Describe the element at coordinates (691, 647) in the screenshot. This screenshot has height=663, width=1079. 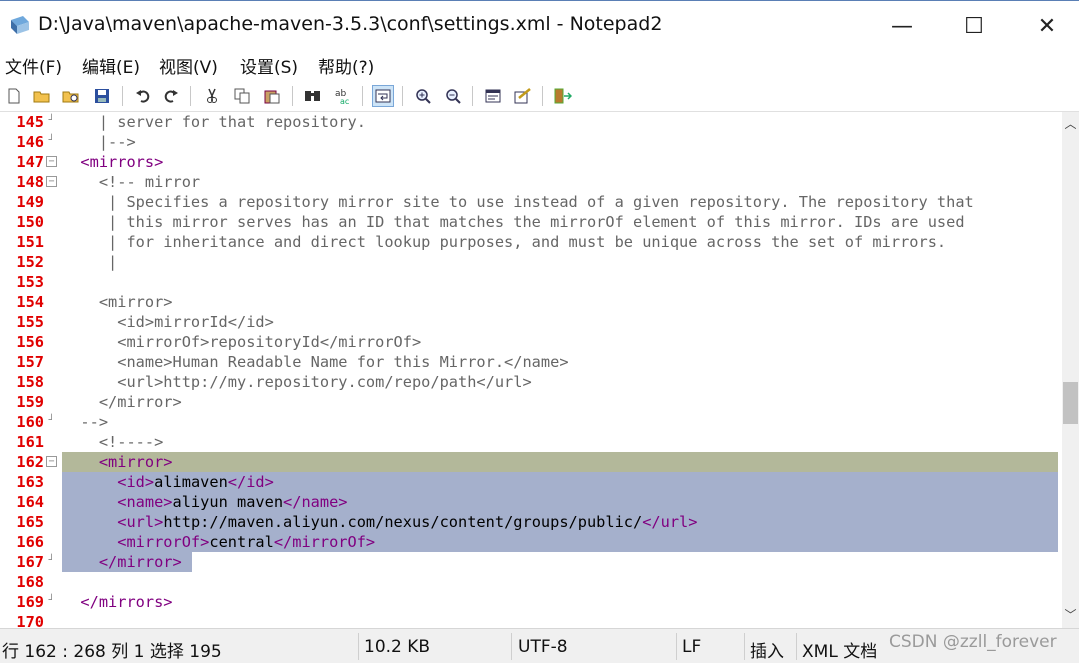
I see `status-eol: LF` at that location.